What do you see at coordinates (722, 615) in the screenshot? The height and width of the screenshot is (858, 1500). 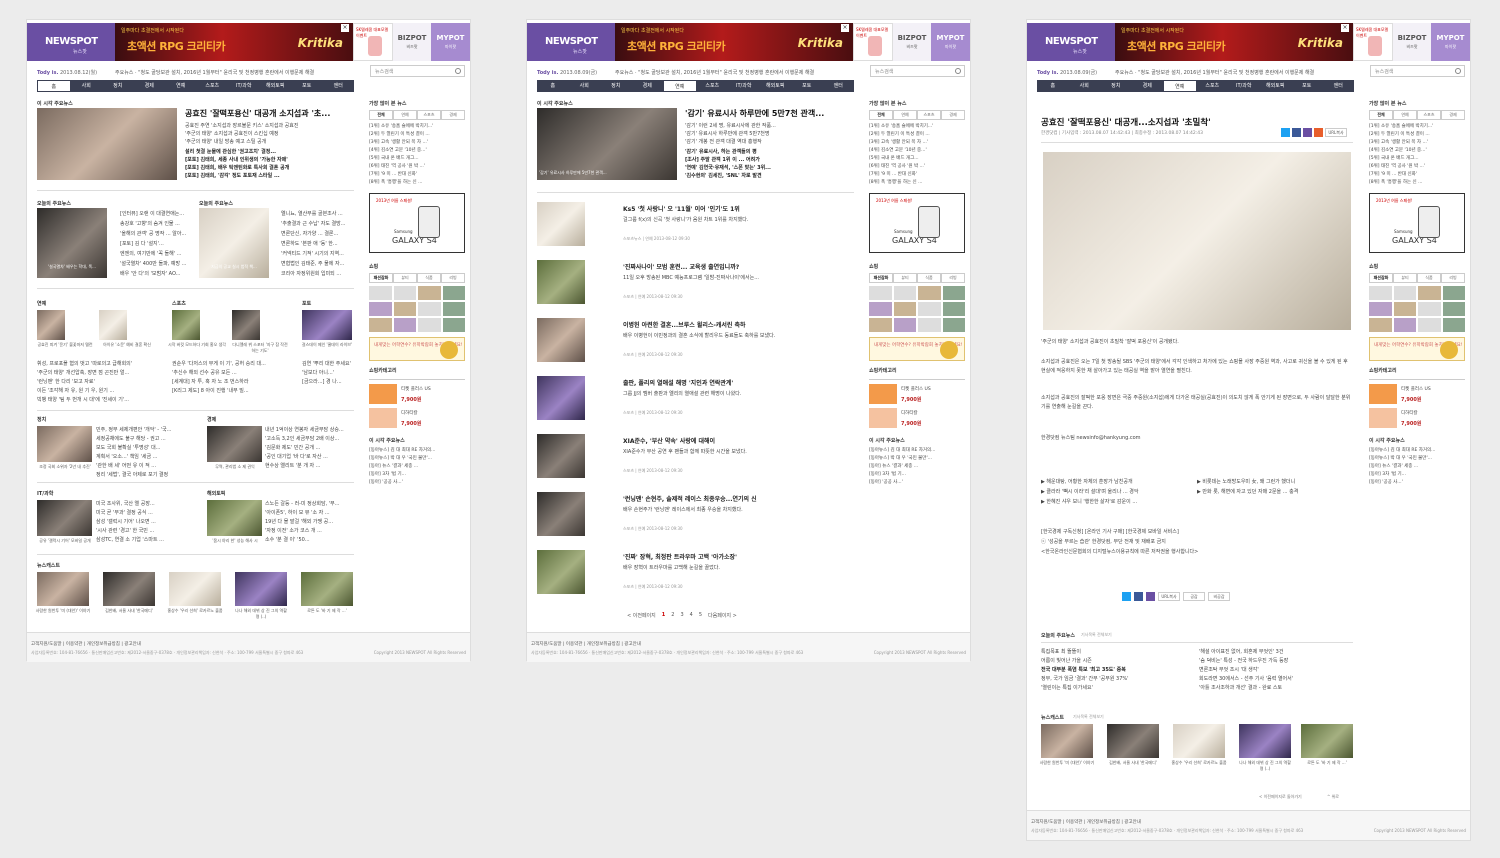 I see `pager-next: 다음페이지 >` at bounding box center [722, 615].